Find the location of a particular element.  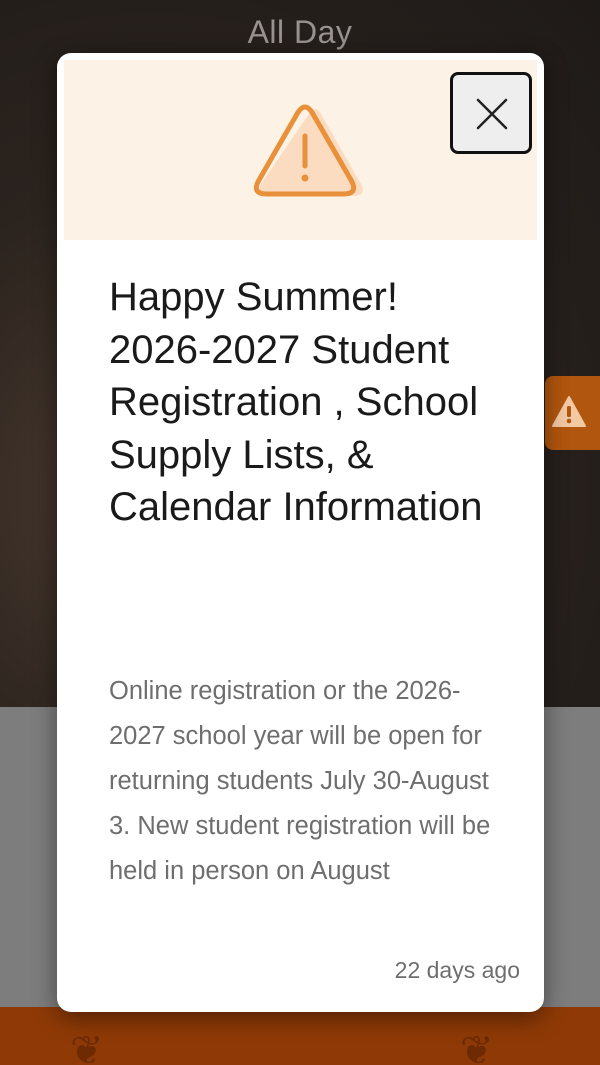

alert-modal-header is located at coordinates (300, 150).